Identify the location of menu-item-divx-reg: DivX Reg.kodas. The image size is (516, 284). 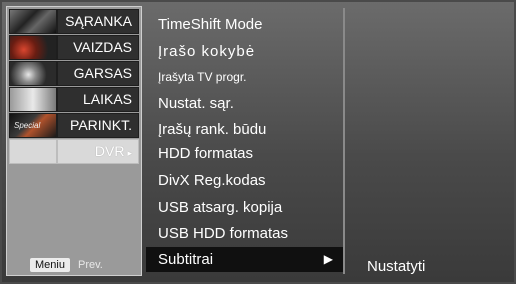
(244, 180).